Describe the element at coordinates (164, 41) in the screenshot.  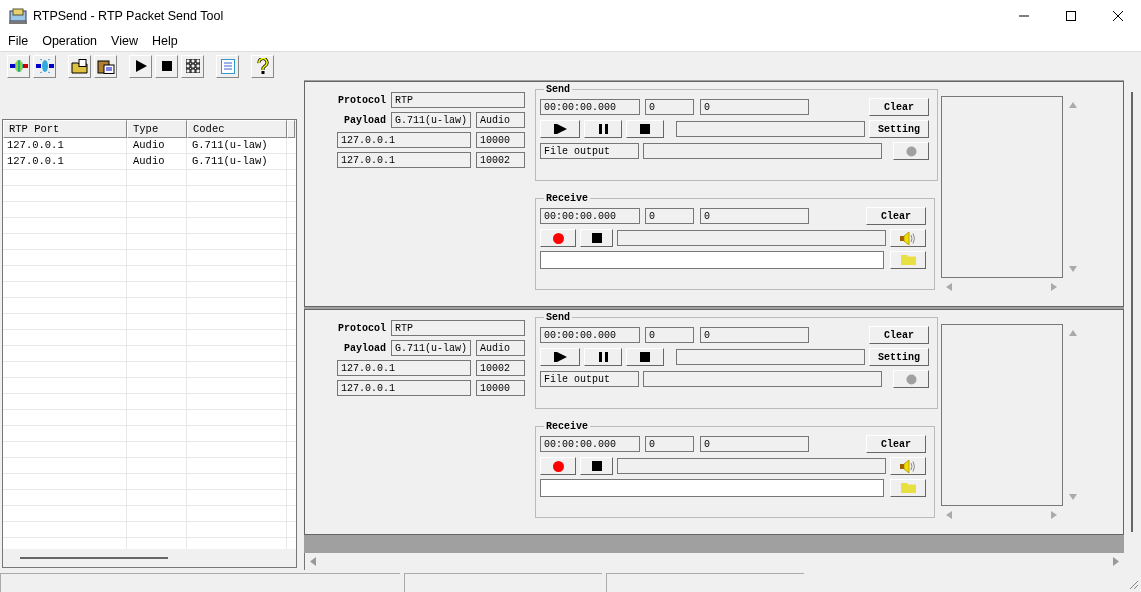
I see `menu-item: Help` at that location.